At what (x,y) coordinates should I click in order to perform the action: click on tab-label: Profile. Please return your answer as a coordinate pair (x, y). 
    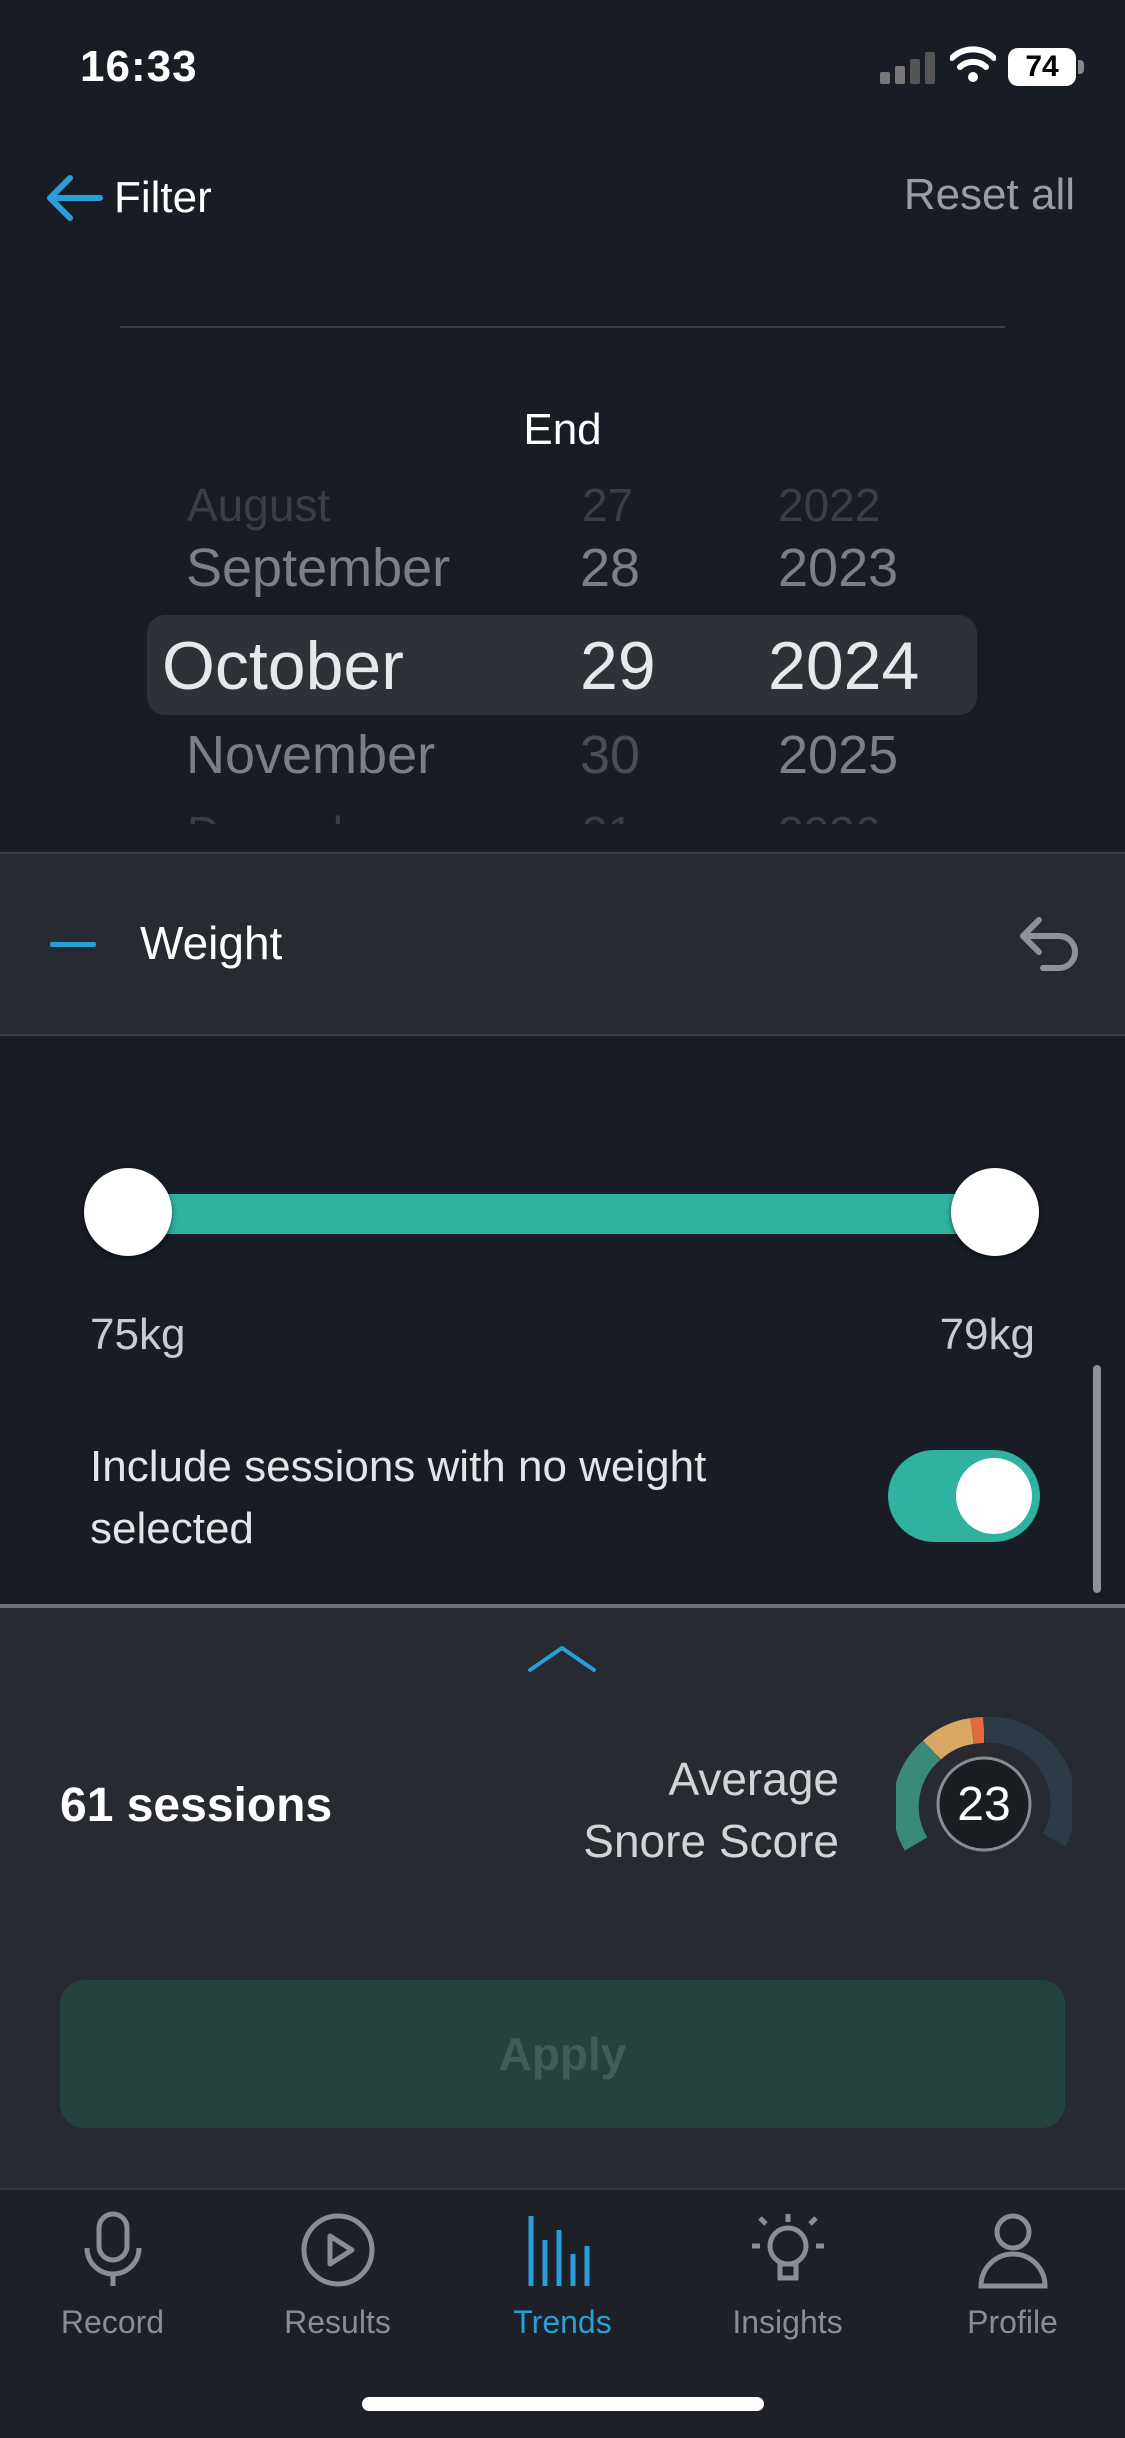
    Looking at the image, I should click on (1012, 2322).